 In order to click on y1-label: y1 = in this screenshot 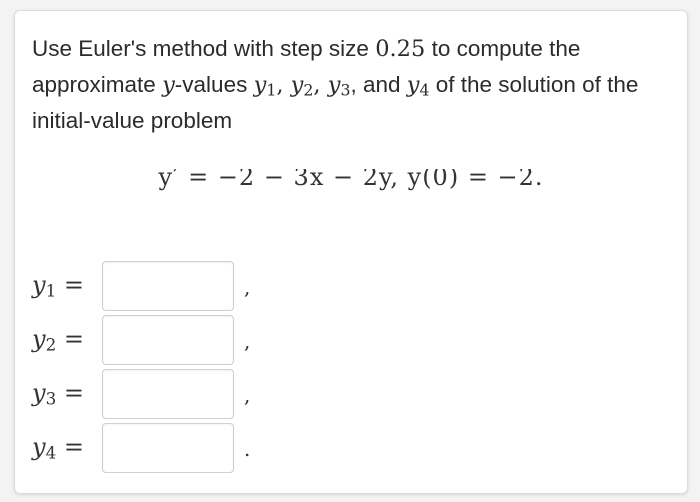, I will do `click(58, 286)`.